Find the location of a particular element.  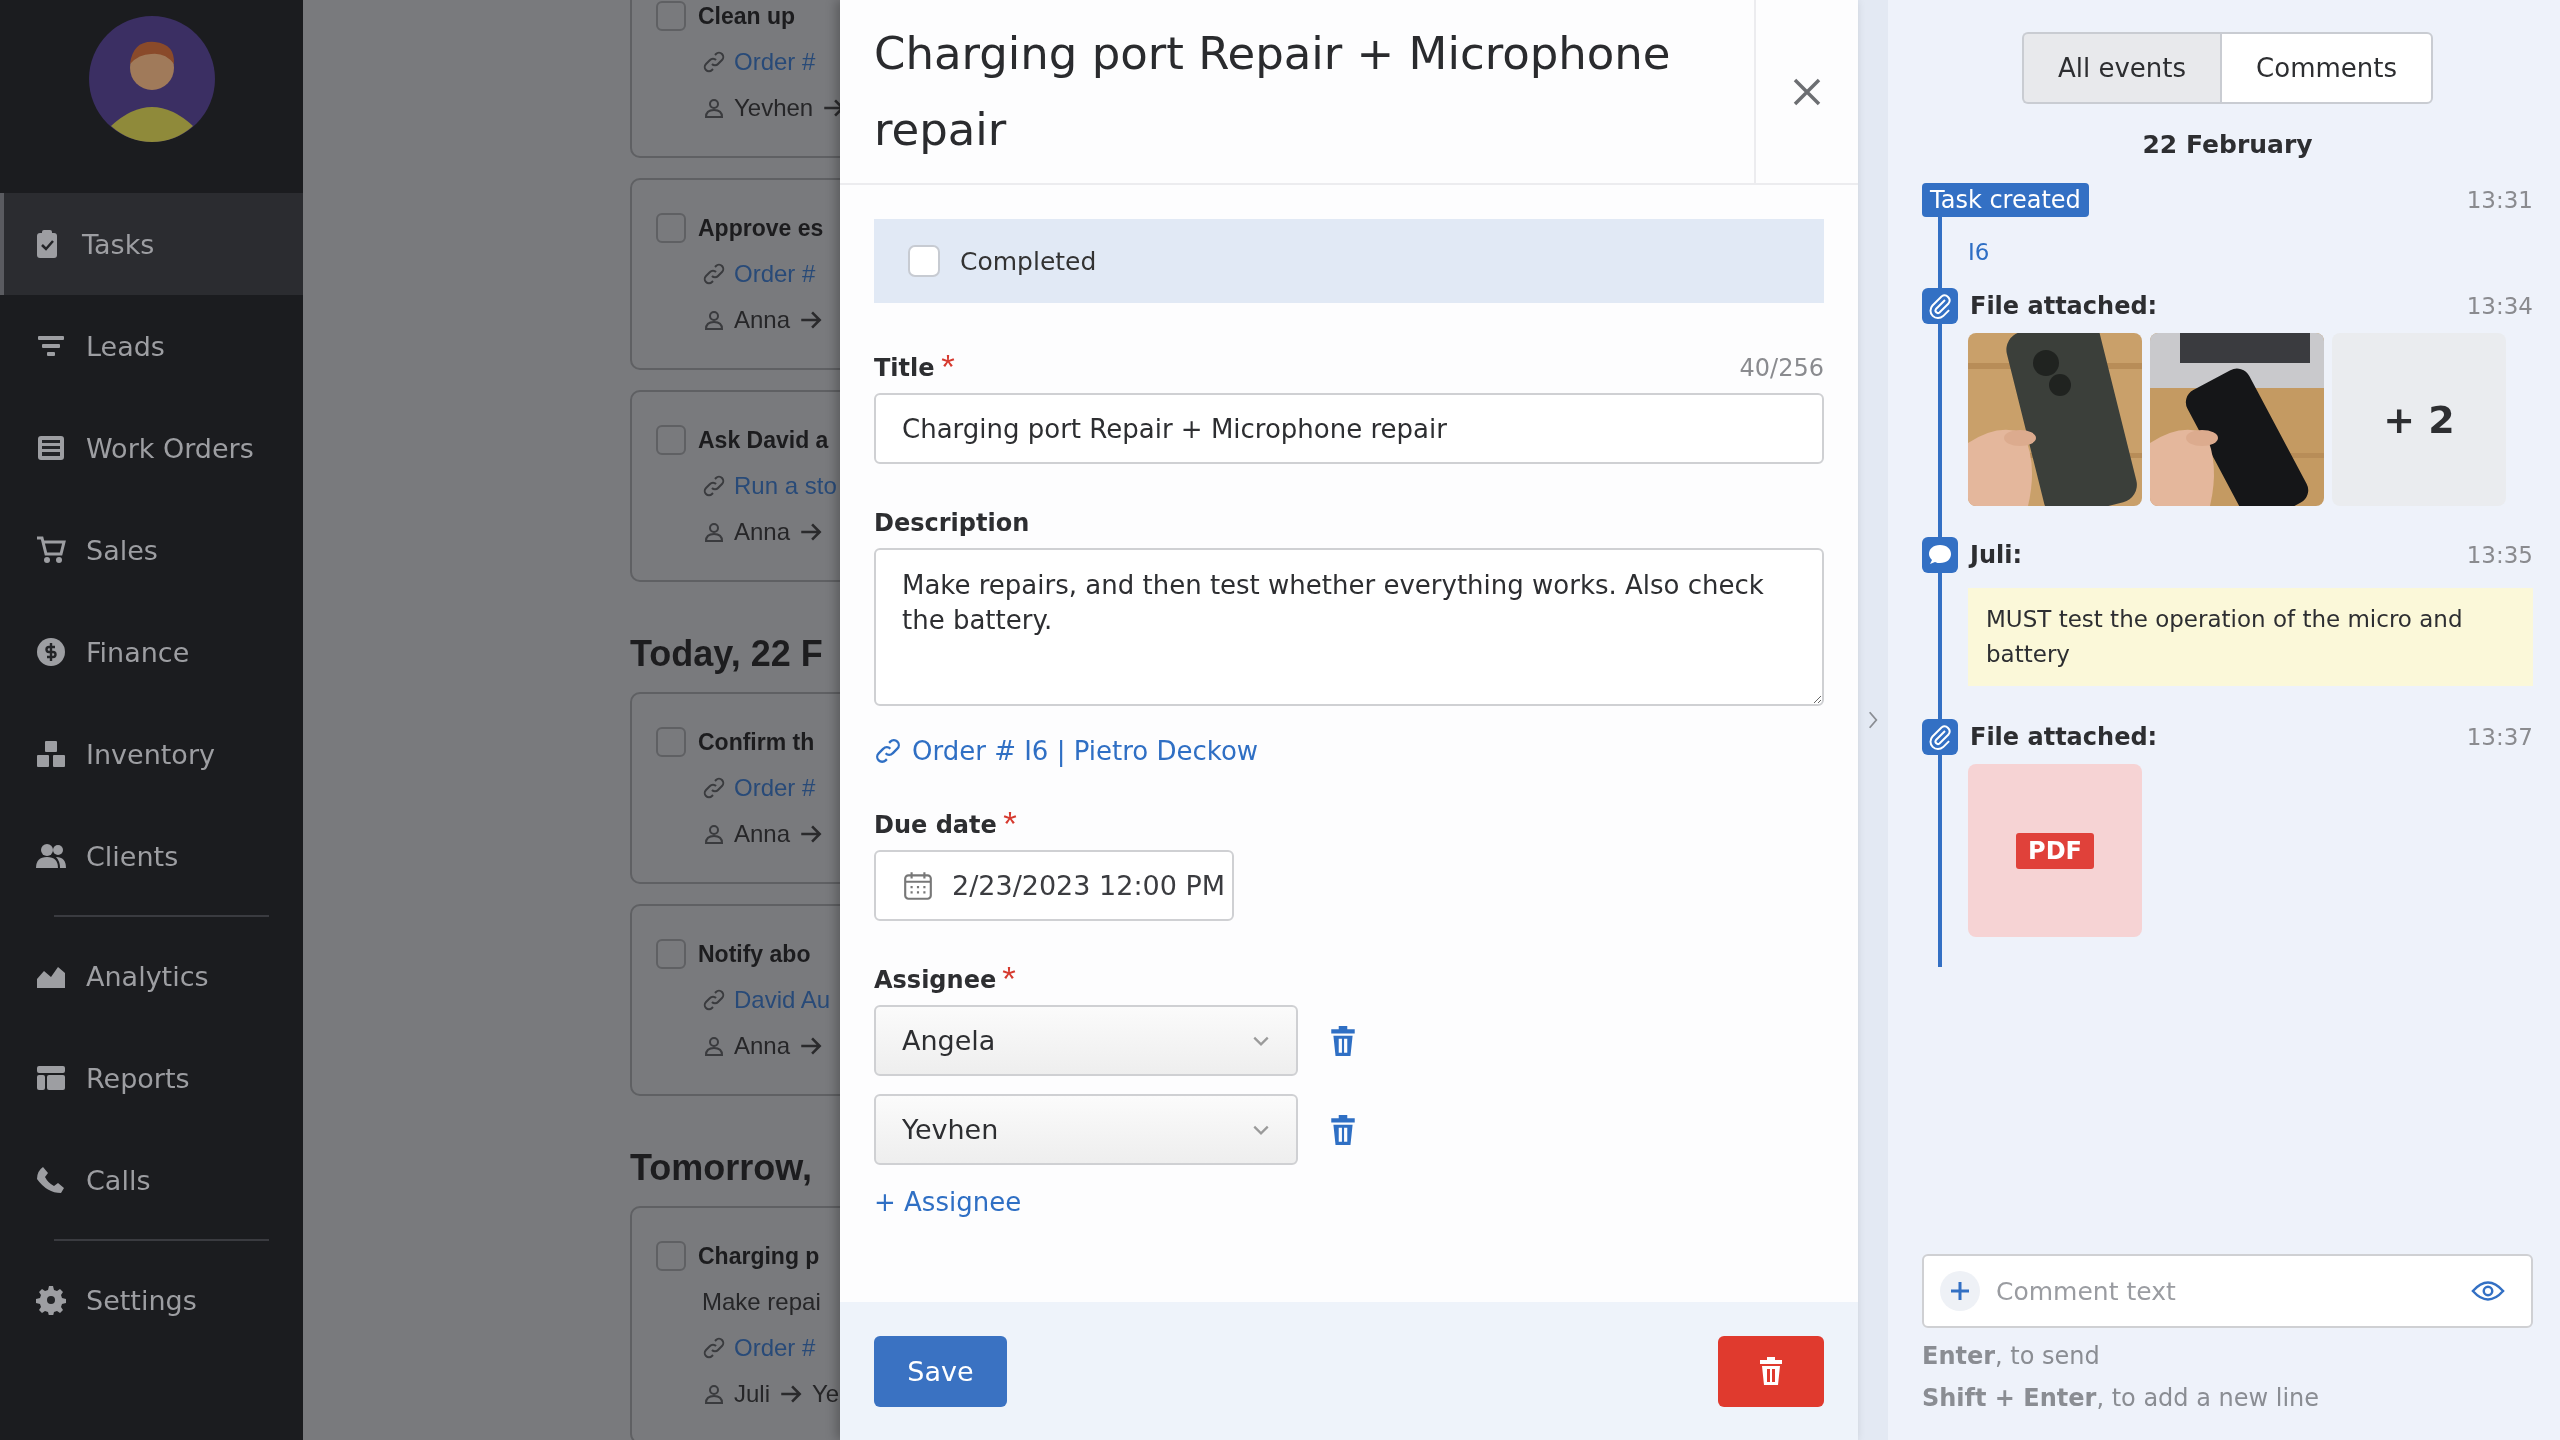

title-input: Charging port Repair + Microphone repair is located at coordinates (1349, 428).